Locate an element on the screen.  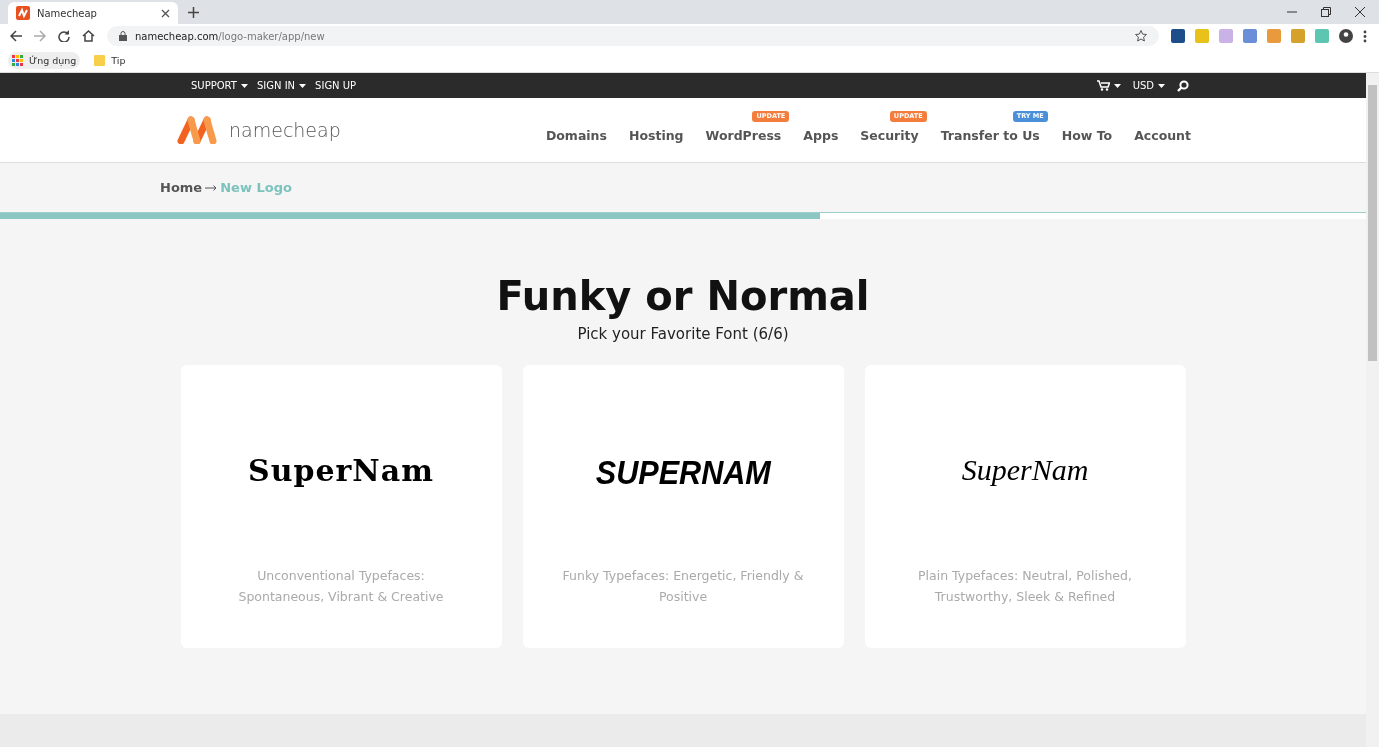
nav-link: Transfer to Us is located at coordinates (990, 135).